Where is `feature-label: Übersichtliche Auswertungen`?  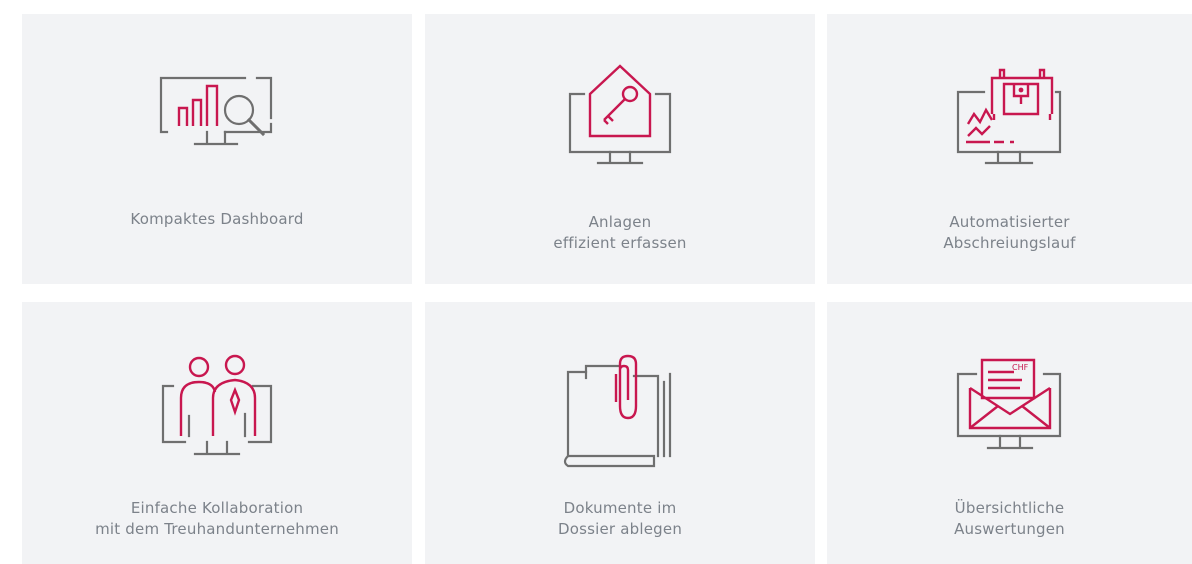
feature-label: Übersichtliche Auswertungen is located at coordinates (1009, 518).